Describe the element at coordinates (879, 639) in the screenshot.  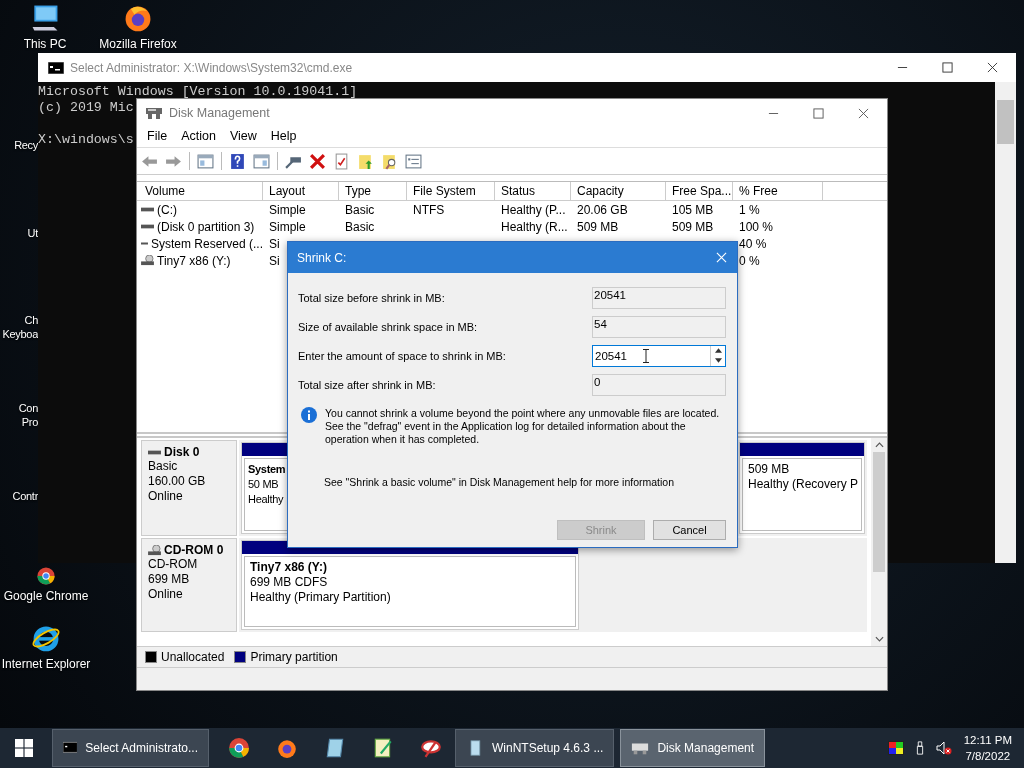
I see `scroll-down-icon` at that location.